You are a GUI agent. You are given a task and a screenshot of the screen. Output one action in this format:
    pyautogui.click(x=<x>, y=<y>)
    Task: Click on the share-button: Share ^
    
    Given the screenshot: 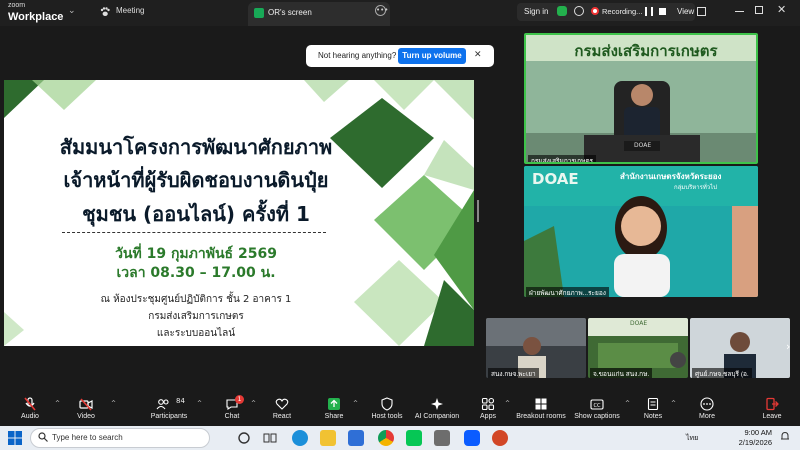 What is the action you would take?
    pyautogui.click(x=338, y=409)
    